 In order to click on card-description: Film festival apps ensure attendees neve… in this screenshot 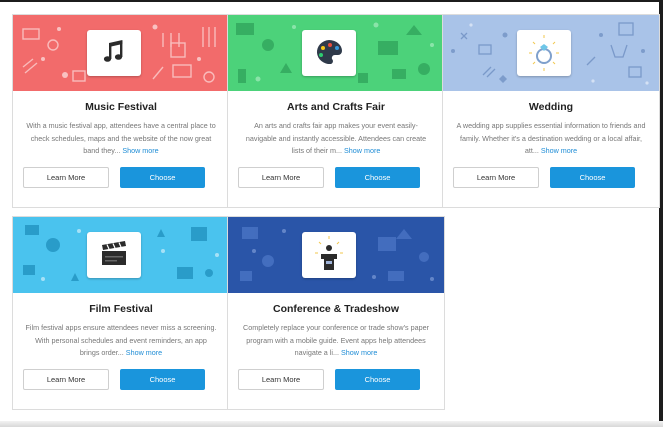, I will do `click(121, 341)`.